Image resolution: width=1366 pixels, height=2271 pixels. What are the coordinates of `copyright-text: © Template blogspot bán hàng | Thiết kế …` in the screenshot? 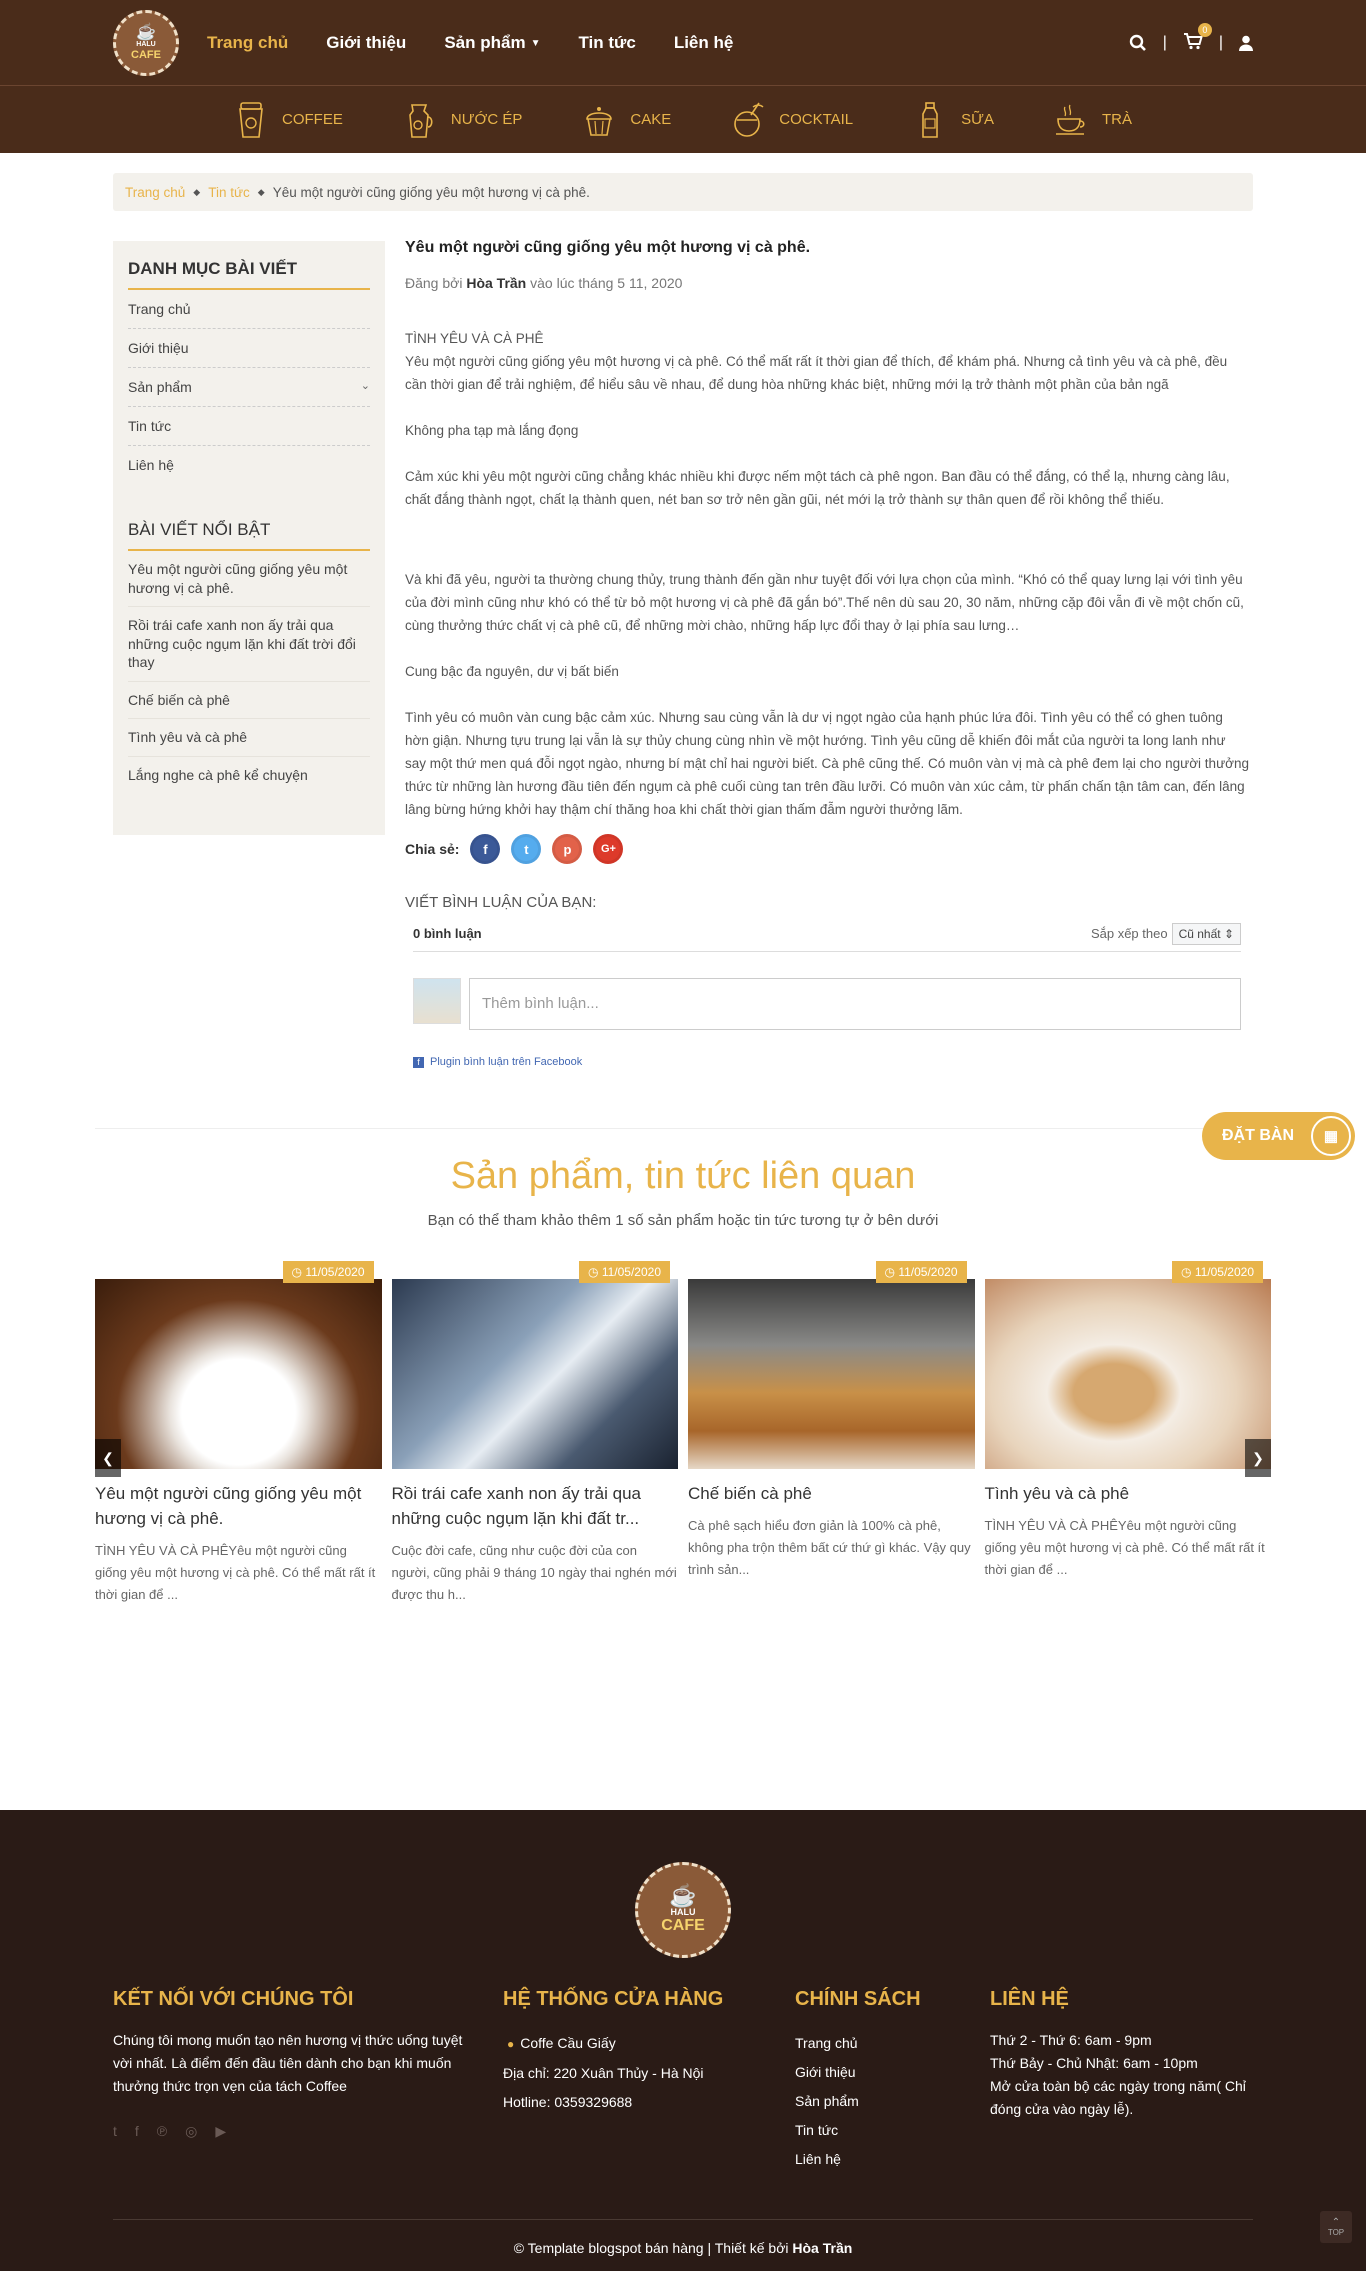 It's located at (651, 2248).